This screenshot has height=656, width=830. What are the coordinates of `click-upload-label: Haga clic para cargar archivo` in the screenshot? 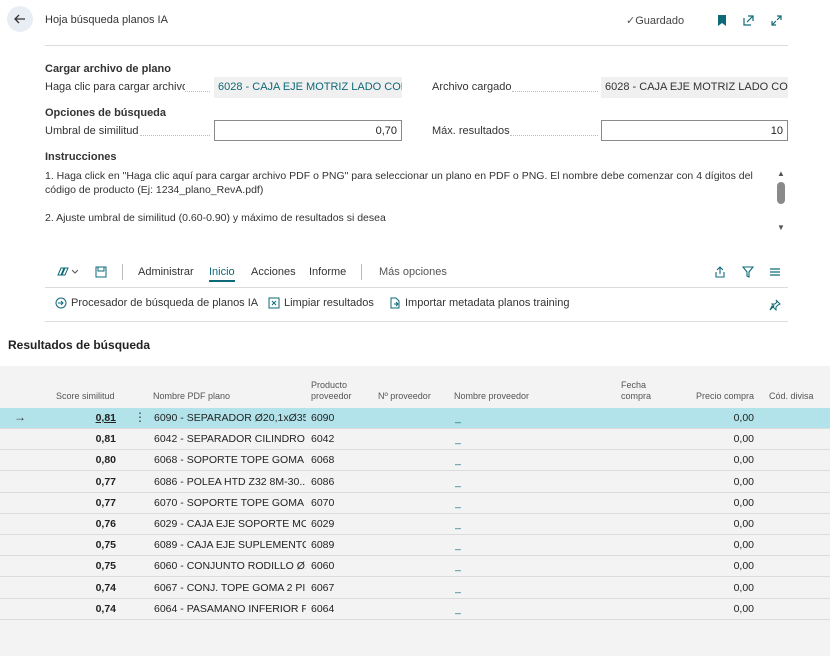 It's located at (115, 87).